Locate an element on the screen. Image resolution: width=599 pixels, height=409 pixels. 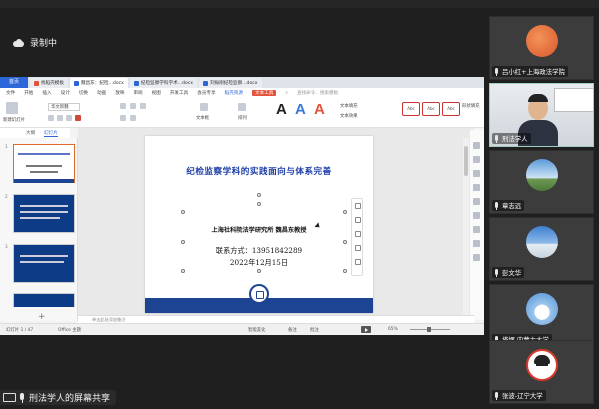
menu-view: 视图 is located at coordinates (156, 93).